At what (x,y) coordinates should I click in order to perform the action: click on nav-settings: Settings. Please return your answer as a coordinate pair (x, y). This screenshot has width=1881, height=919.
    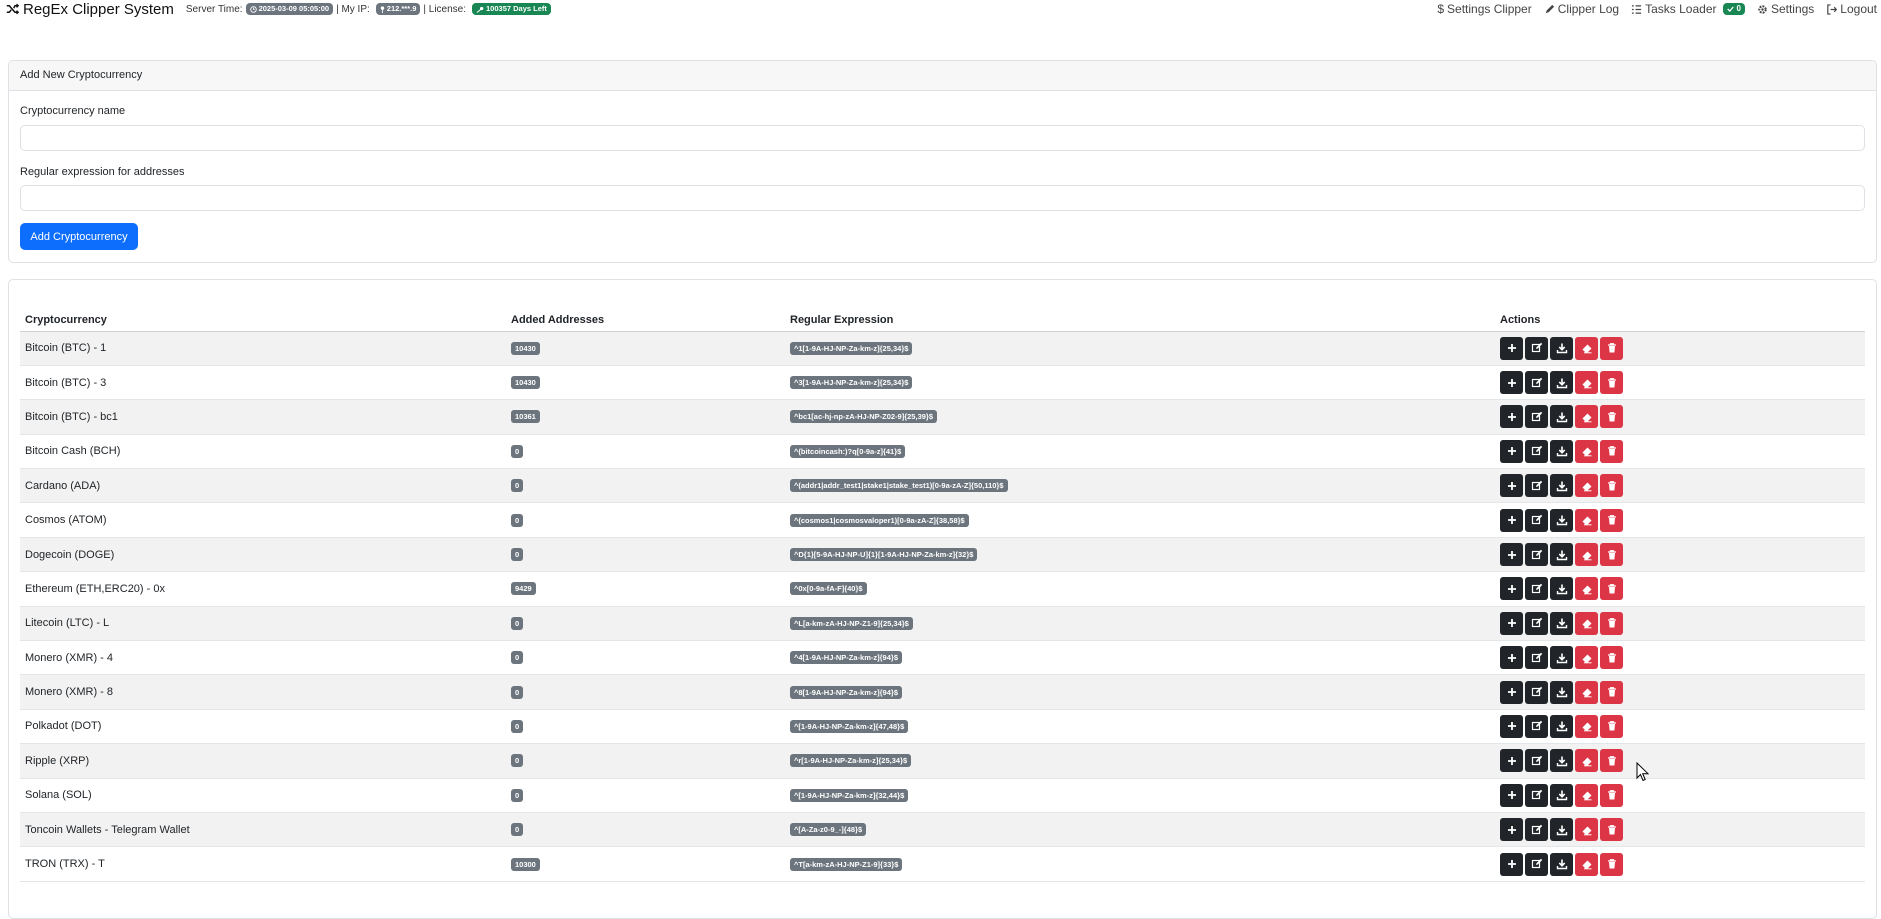
    Looking at the image, I should click on (1785, 9).